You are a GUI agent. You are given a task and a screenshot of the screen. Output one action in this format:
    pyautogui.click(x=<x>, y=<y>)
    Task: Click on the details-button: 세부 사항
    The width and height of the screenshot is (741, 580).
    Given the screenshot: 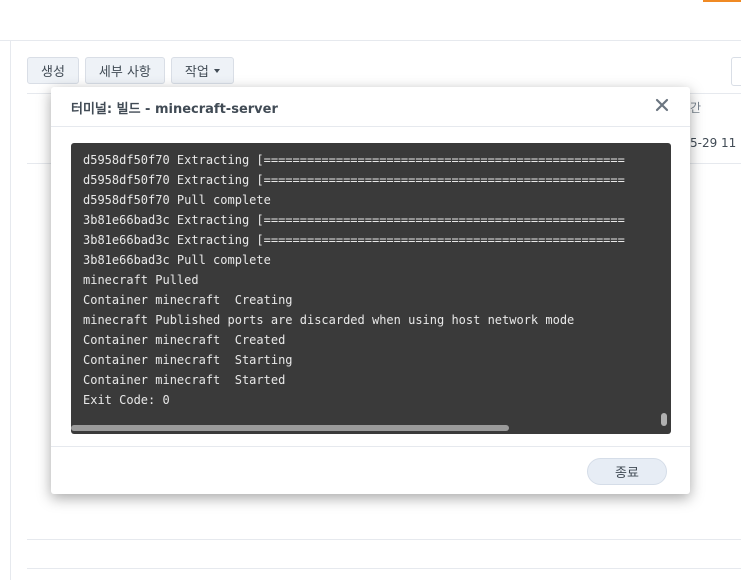 What is the action you would take?
    pyautogui.click(x=124, y=70)
    